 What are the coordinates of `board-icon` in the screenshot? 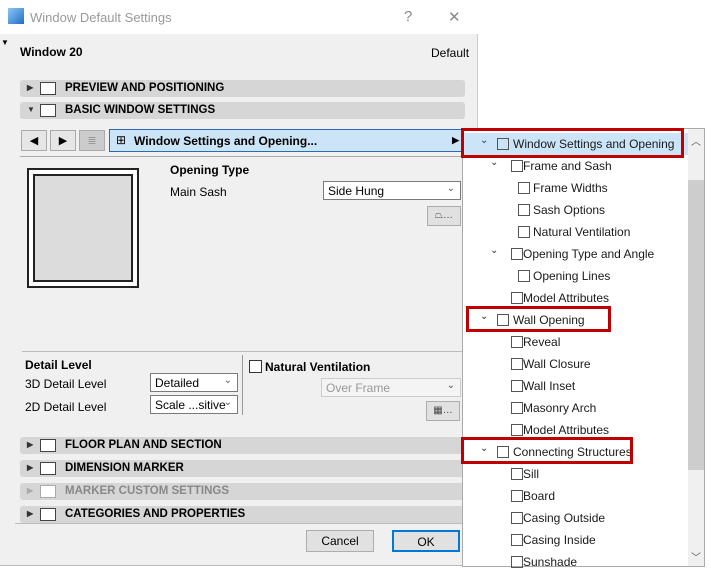 It's located at (517, 496).